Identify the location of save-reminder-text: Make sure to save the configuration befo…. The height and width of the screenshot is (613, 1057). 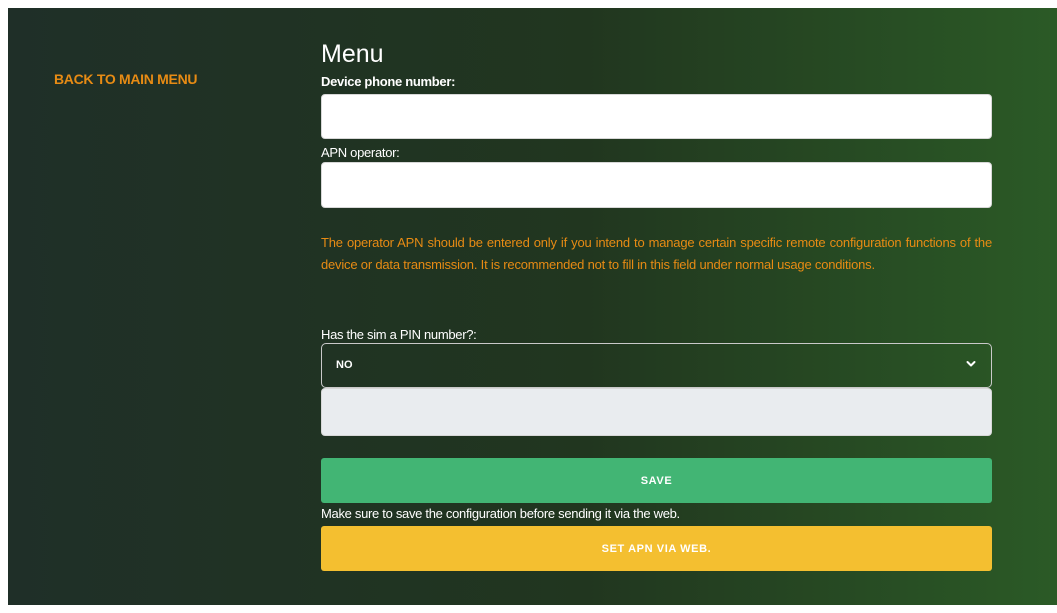
(500, 513).